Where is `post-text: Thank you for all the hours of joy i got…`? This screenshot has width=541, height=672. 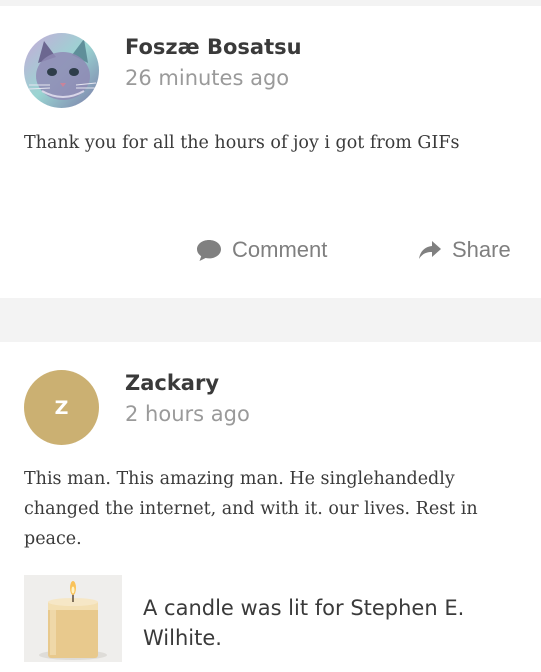 post-text: Thank you for all the hours of joy i got… is located at coordinates (242, 143).